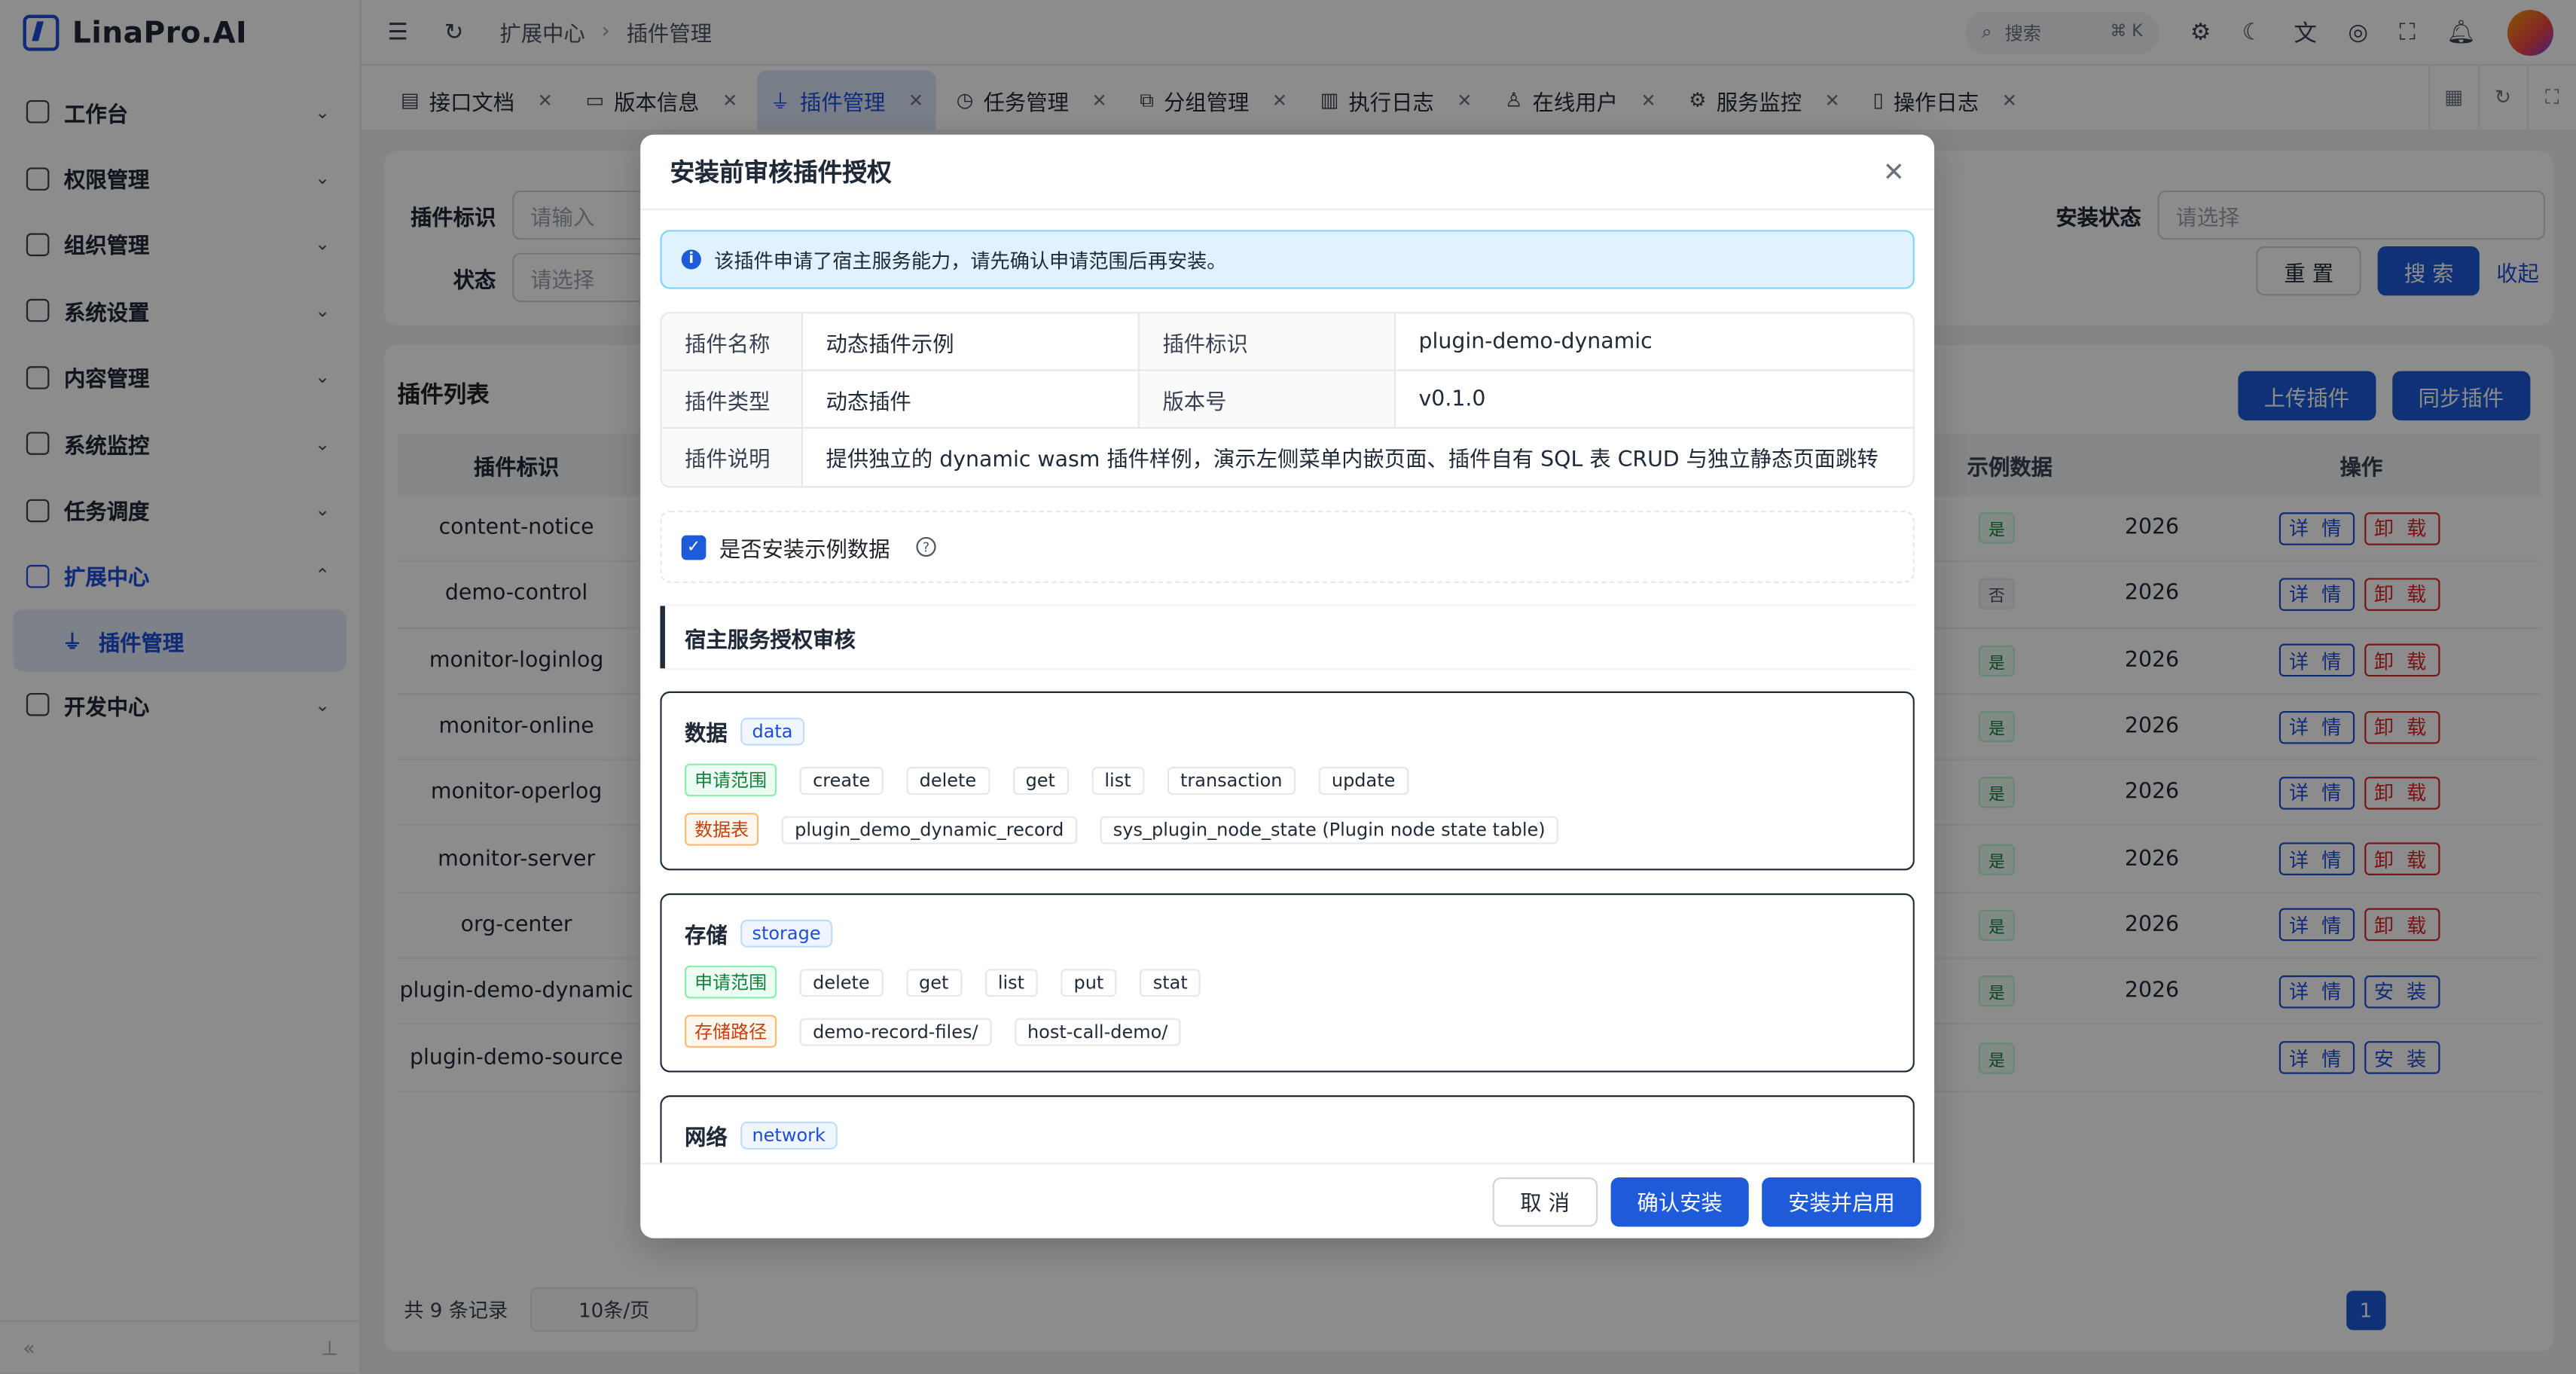 The width and height of the screenshot is (2576, 1374). What do you see at coordinates (1288, 1135) in the screenshot?
I see `capability-head: 网络 network` at bounding box center [1288, 1135].